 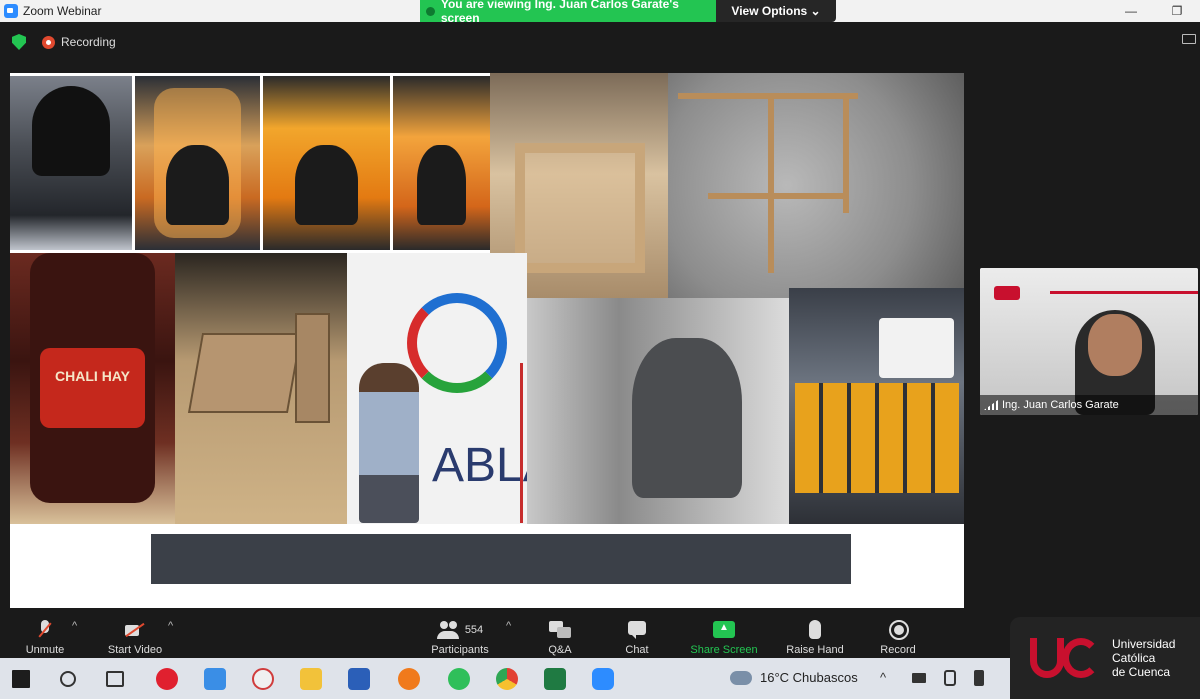 I want to click on statue-shape, so click(x=687, y=418).